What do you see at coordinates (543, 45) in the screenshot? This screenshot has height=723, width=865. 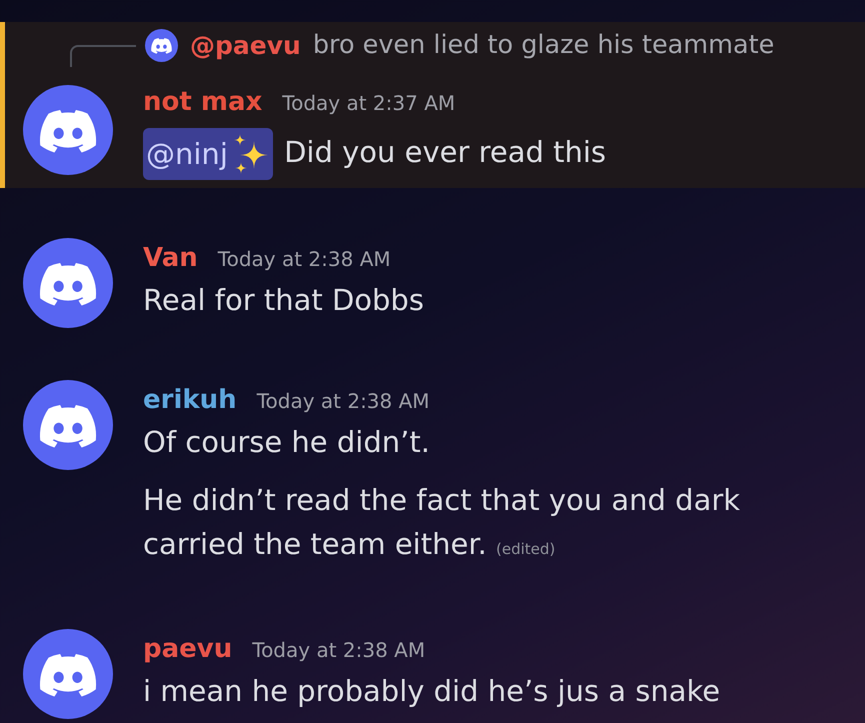 I see `reply-preview-text: bro even lied to glaze his teammate` at bounding box center [543, 45].